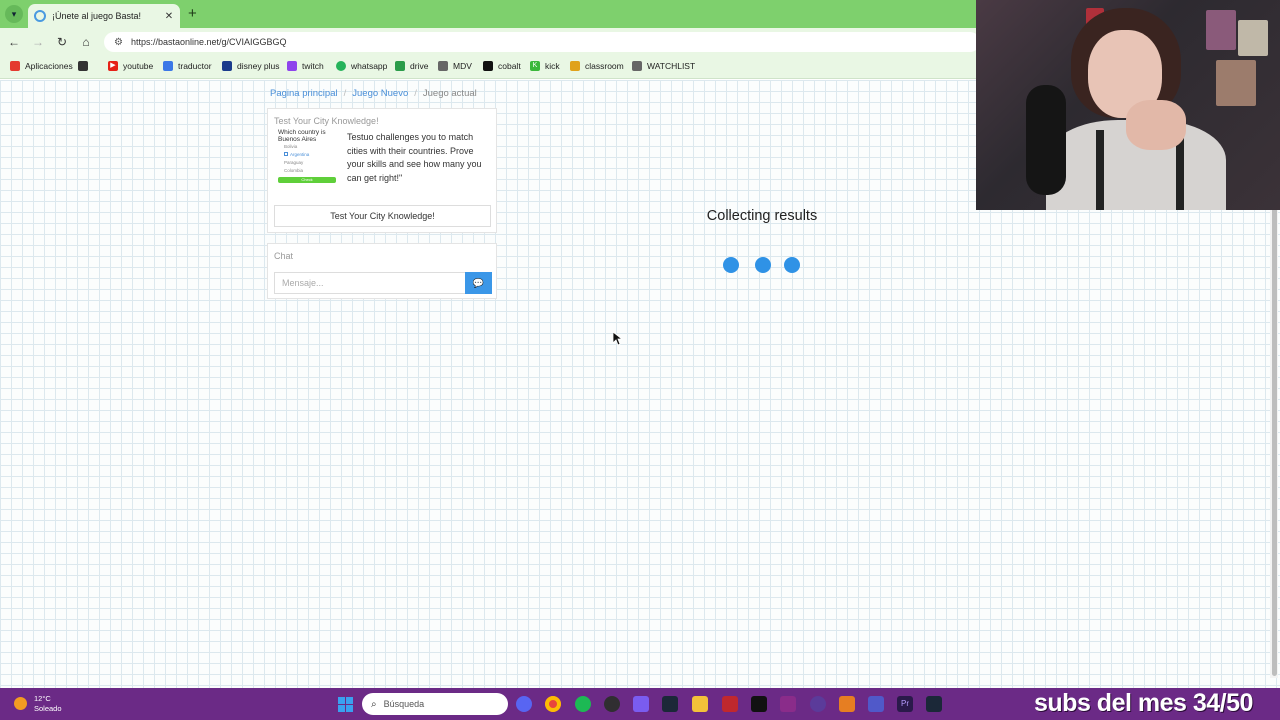  I want to click on fl-studio-icon, so click(847, 704).